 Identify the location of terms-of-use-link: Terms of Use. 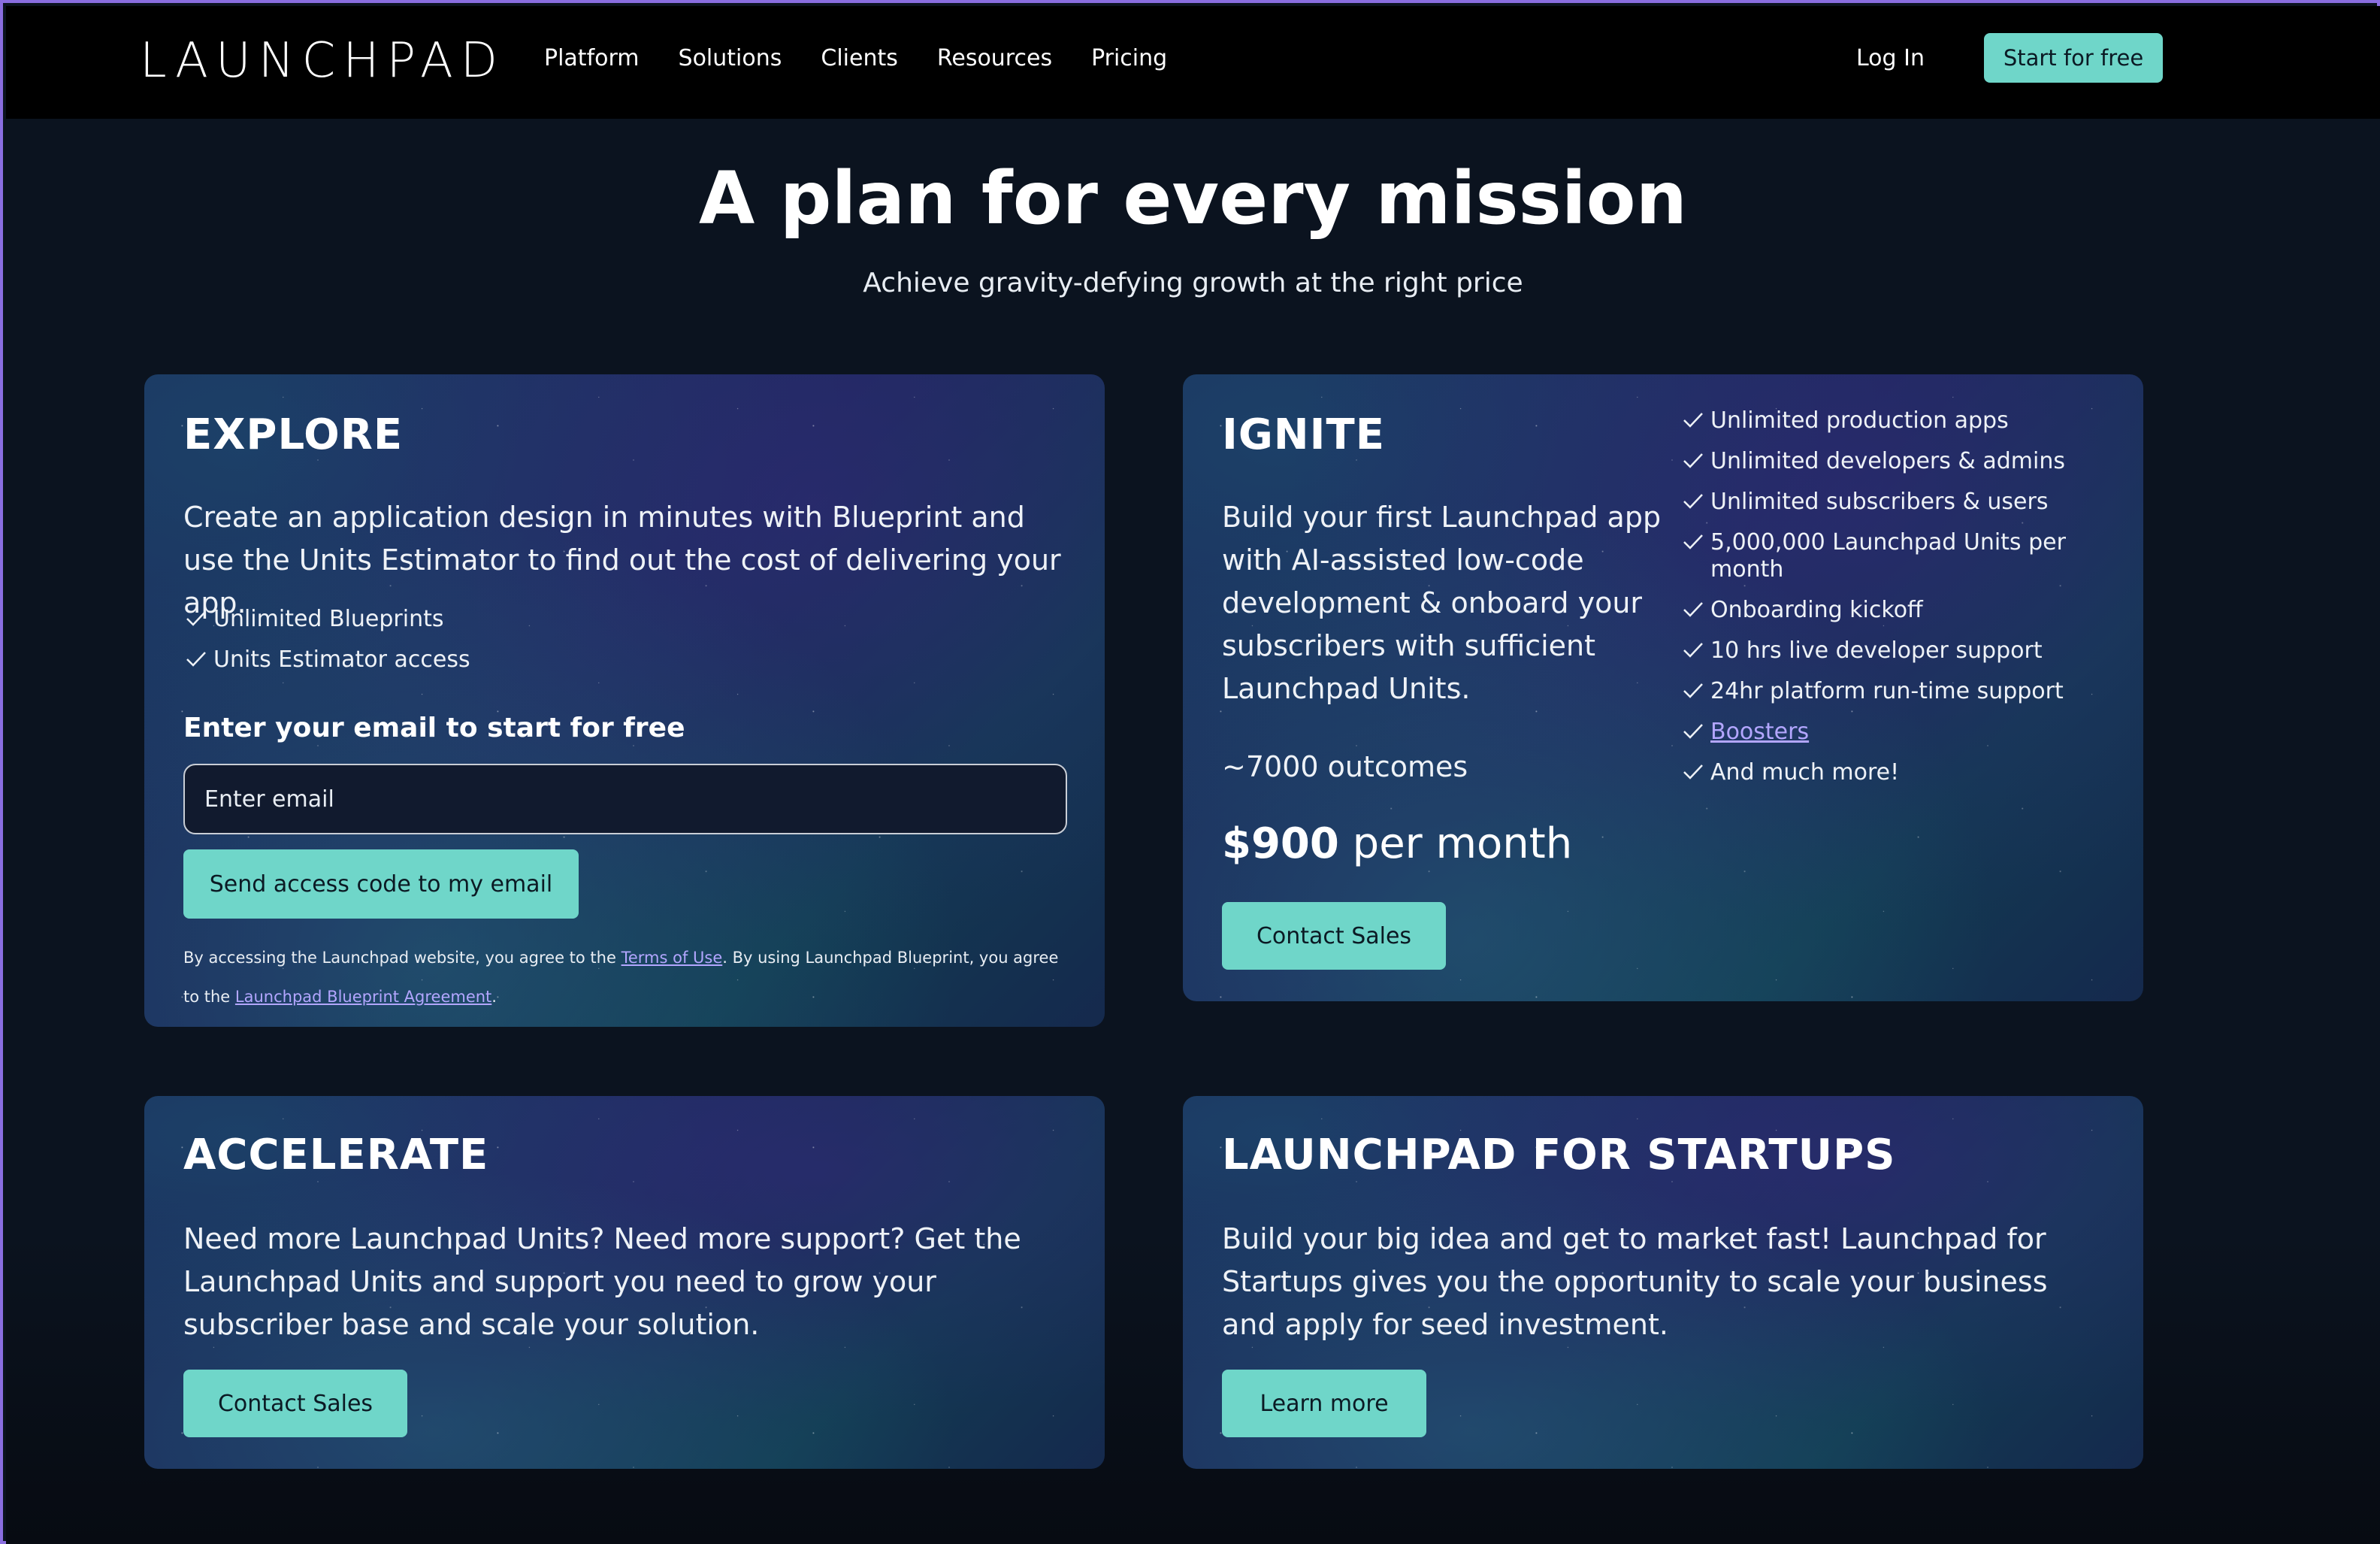
(672, 958).